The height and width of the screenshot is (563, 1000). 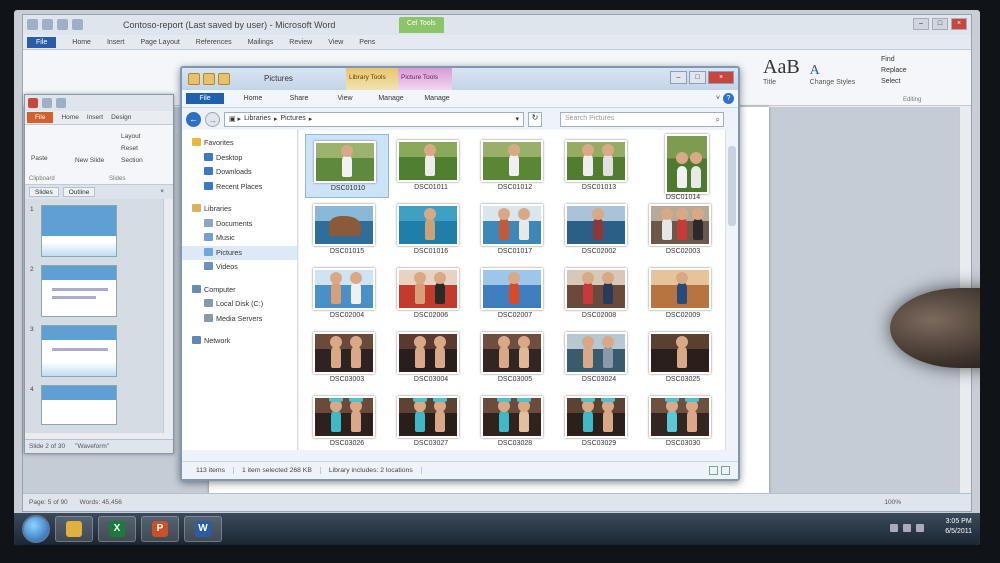 I want to click on picture-tools-tab: Picture Tools, so click(x=425, y=79).